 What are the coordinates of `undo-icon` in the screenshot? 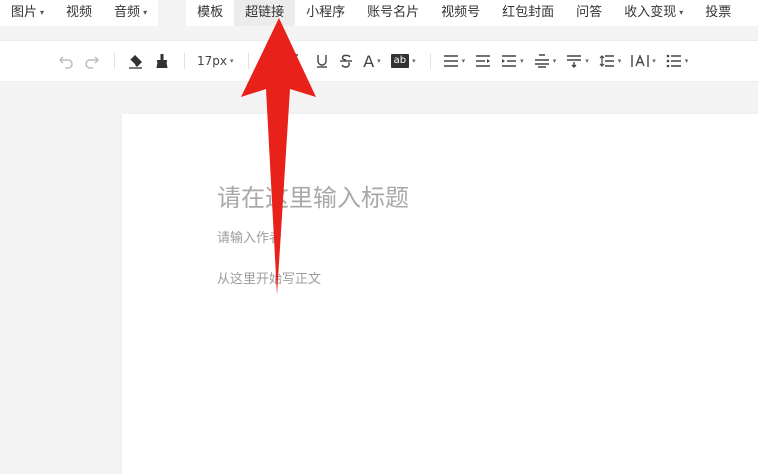 It's located at (65, 62).